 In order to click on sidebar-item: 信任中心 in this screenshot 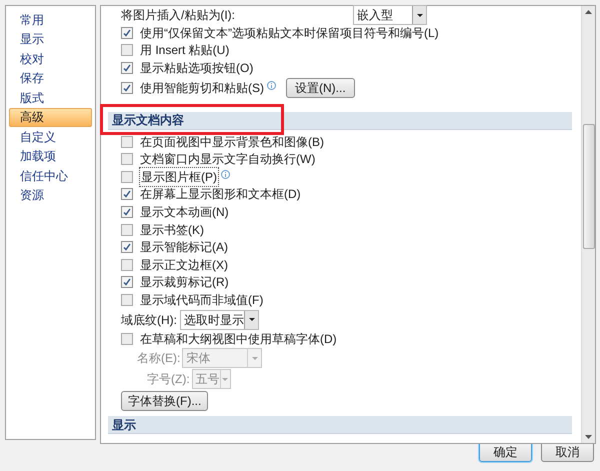, I will do `click(50, 175)`.